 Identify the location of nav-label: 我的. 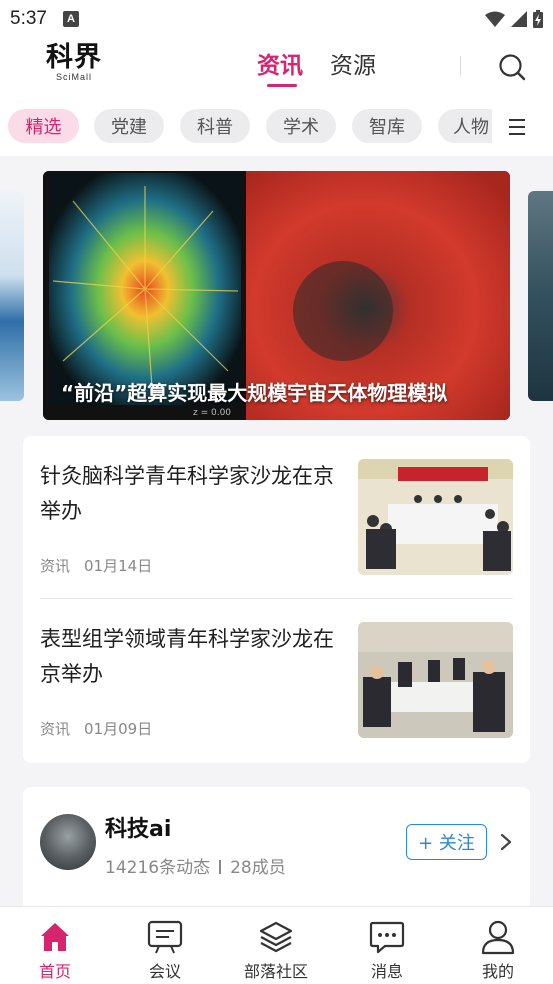
(497, 971).